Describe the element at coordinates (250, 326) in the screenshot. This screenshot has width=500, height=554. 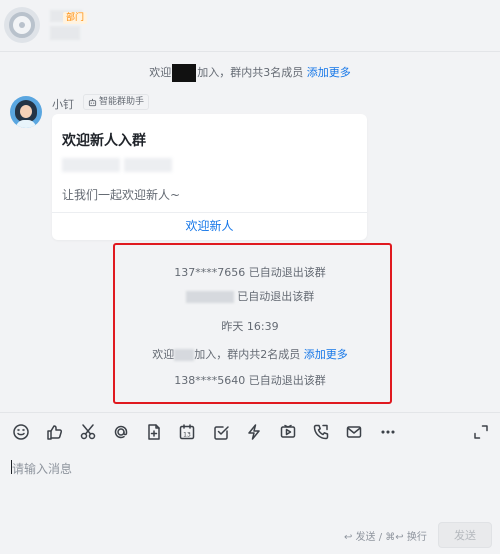
I see `timestamp: 昨天 16:39` at that location.